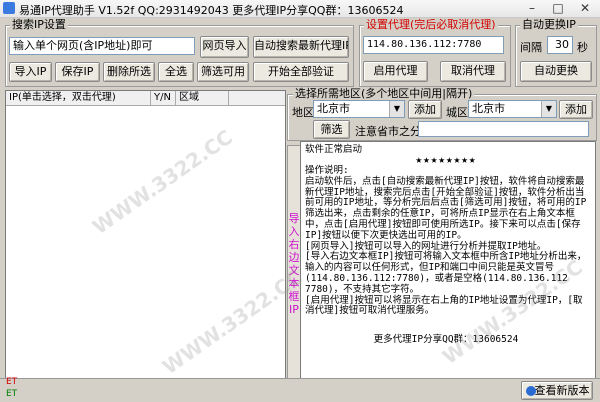 Image resolution: width=600 pixels, height=402 pixels. Describe the element at coordinates (425, 109) in the screenshot. I see `add-area1-button: 添加` at that location.